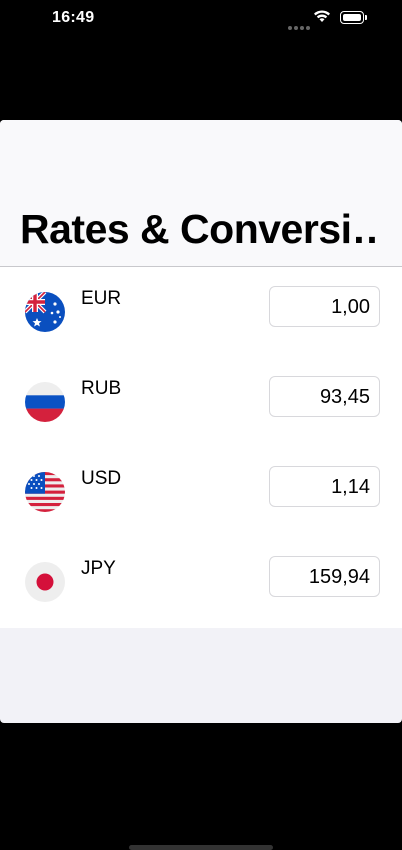 The width and height of the screenshot is (402, 850). I want to click on currency-row-rub: RUB 93,45, so click(201, 402).